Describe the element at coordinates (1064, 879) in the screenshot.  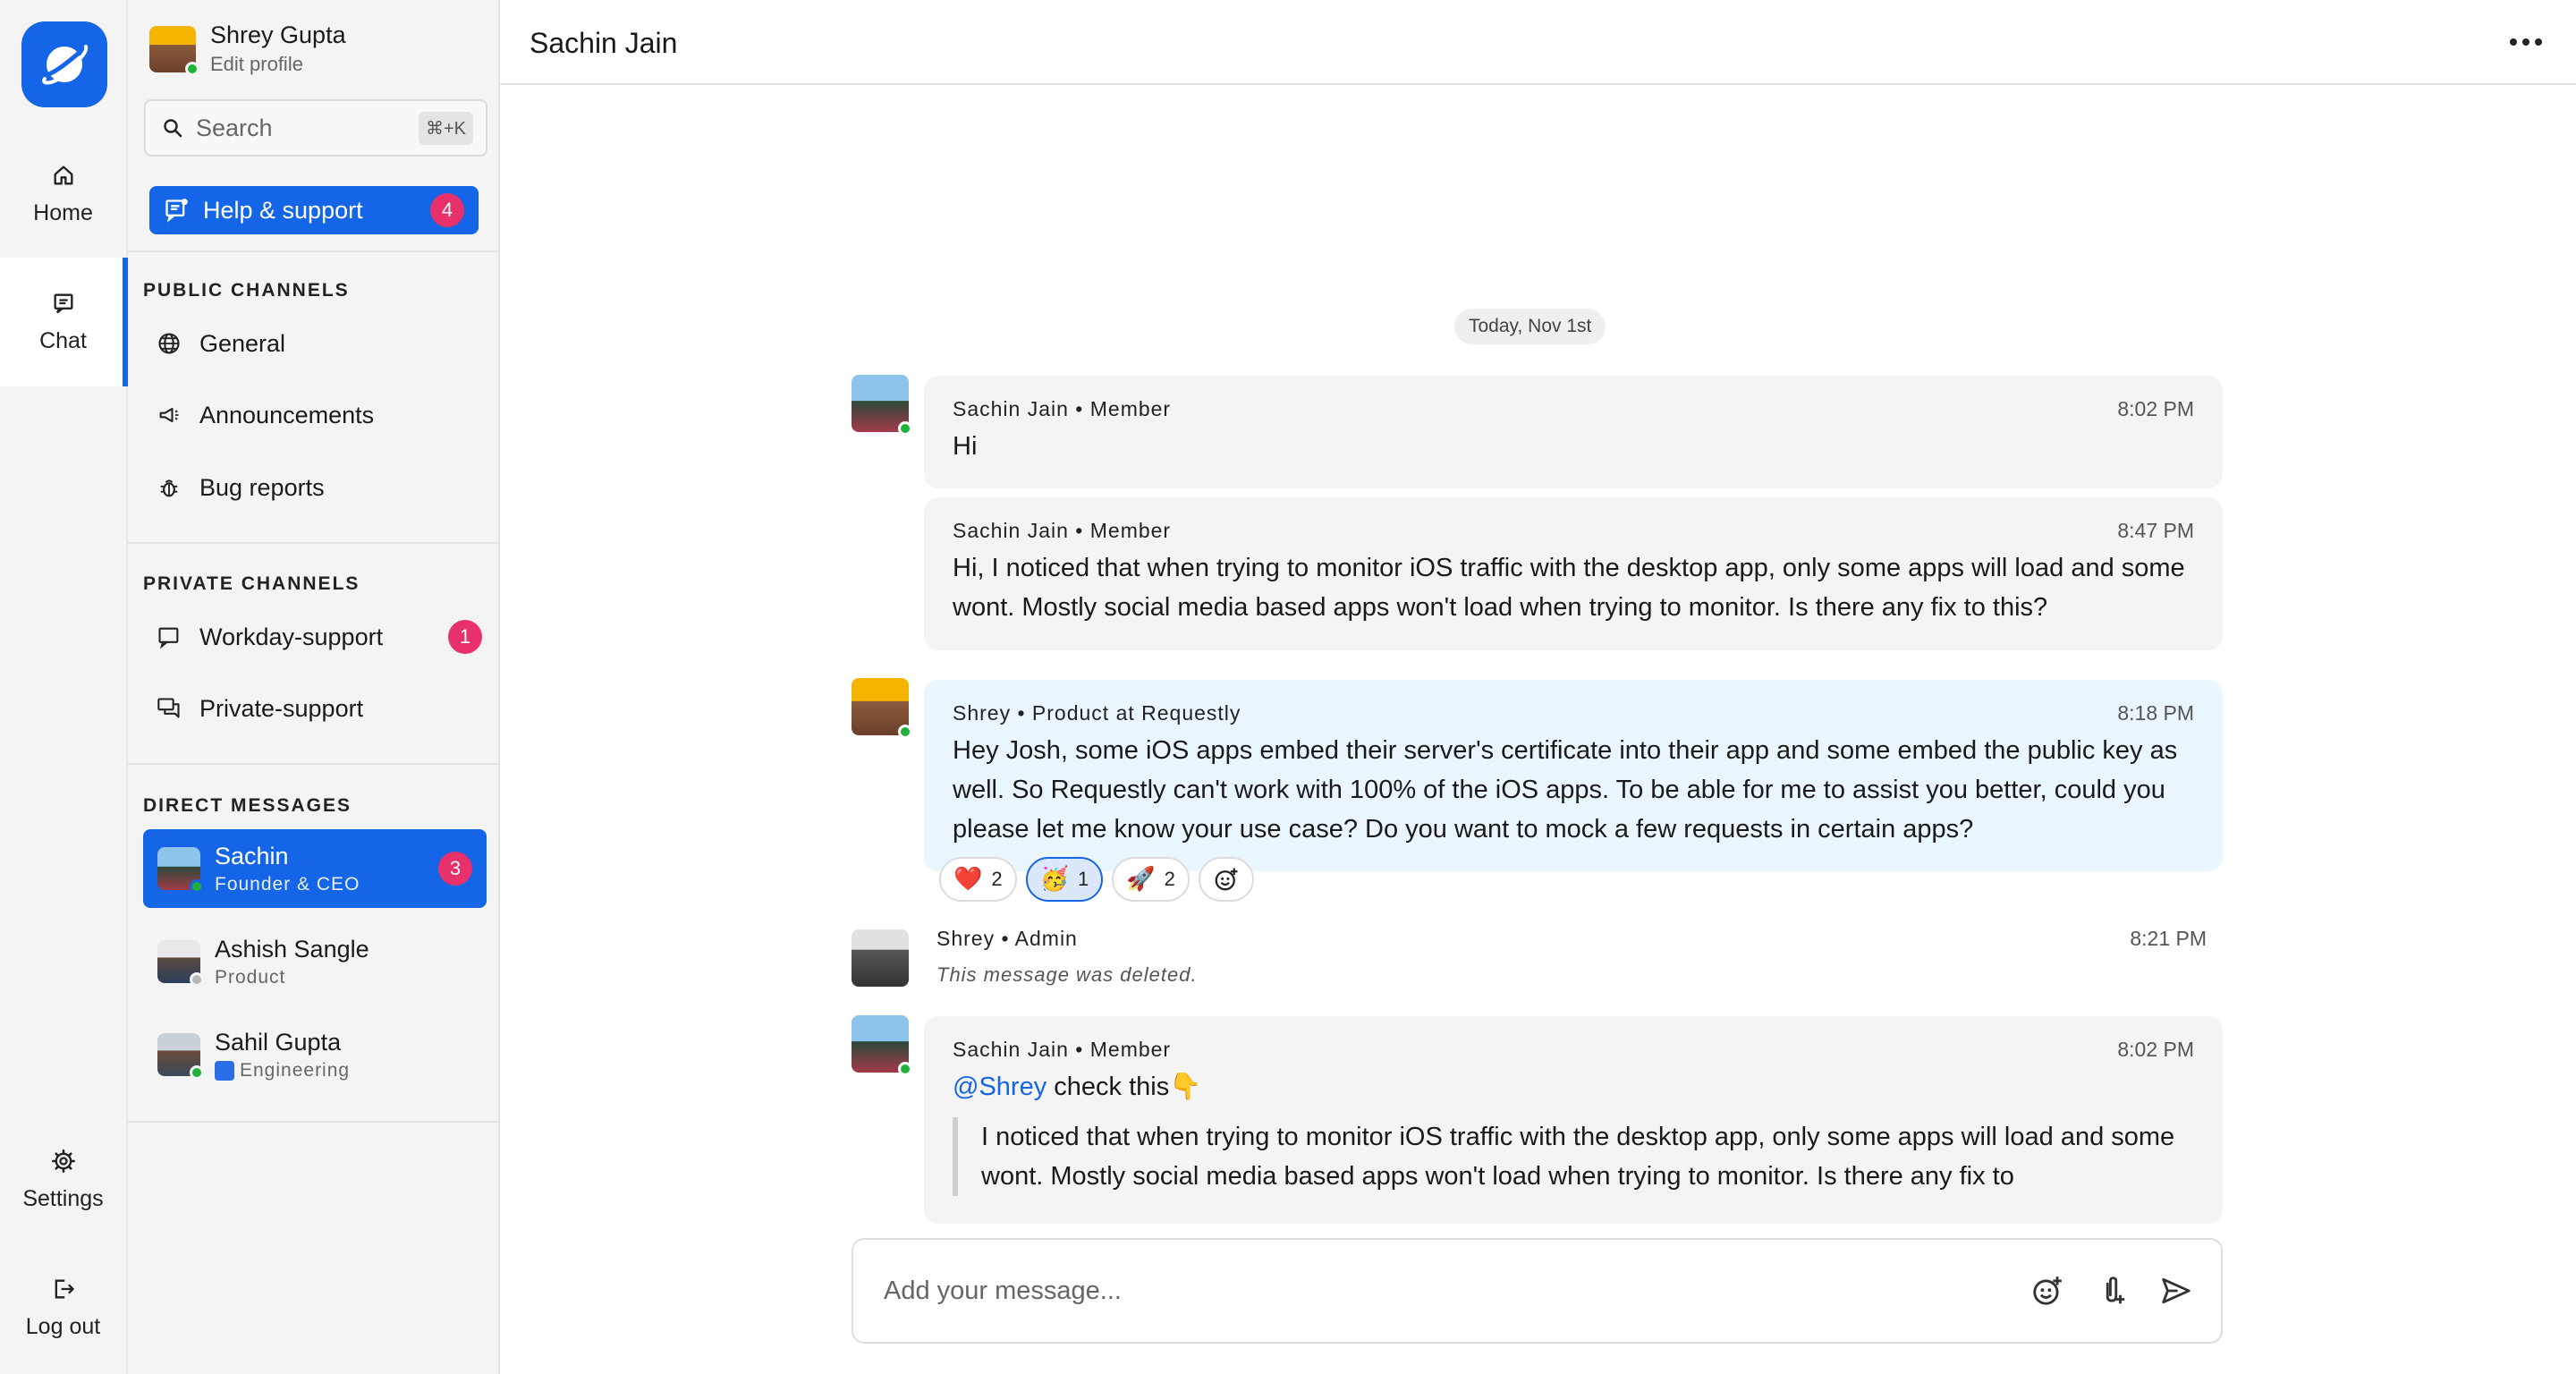
I see `reaction-party: 🥳 1` at that location.